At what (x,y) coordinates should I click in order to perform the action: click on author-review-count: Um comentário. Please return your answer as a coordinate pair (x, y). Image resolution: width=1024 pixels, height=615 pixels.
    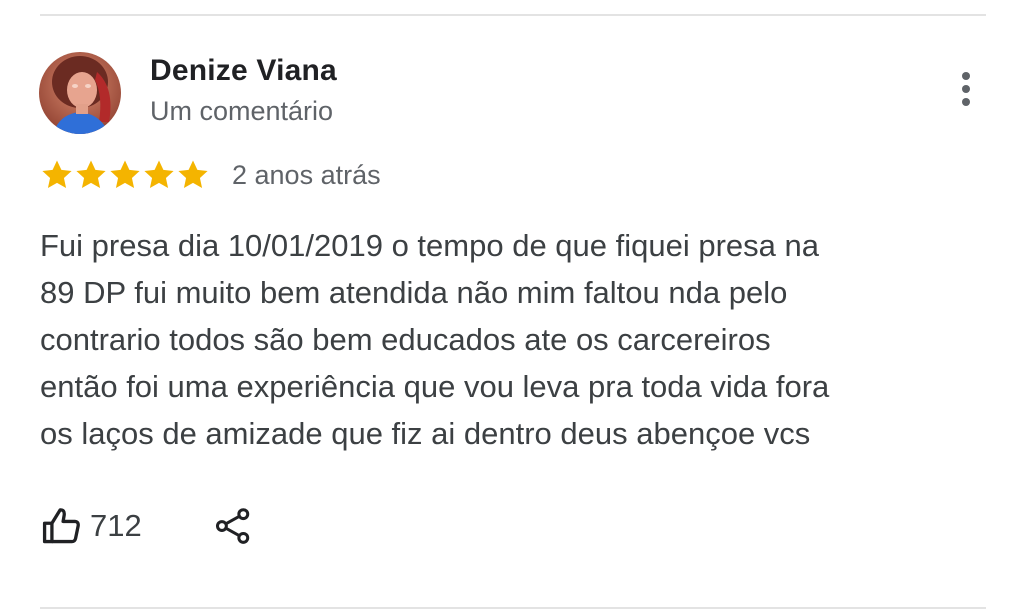
    Looking at the image, I should click on (242, 111).